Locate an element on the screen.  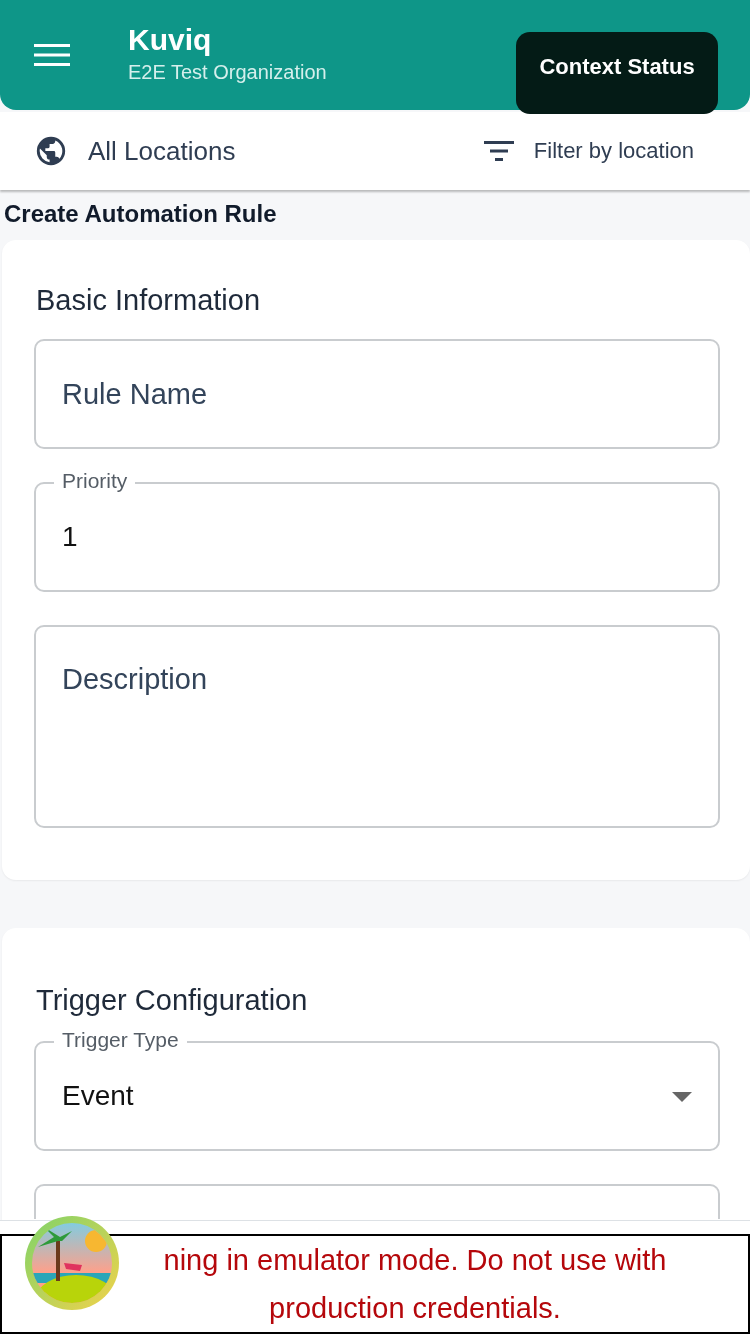
page-title: Create Automation Rule is located at coordinates (141, 214).